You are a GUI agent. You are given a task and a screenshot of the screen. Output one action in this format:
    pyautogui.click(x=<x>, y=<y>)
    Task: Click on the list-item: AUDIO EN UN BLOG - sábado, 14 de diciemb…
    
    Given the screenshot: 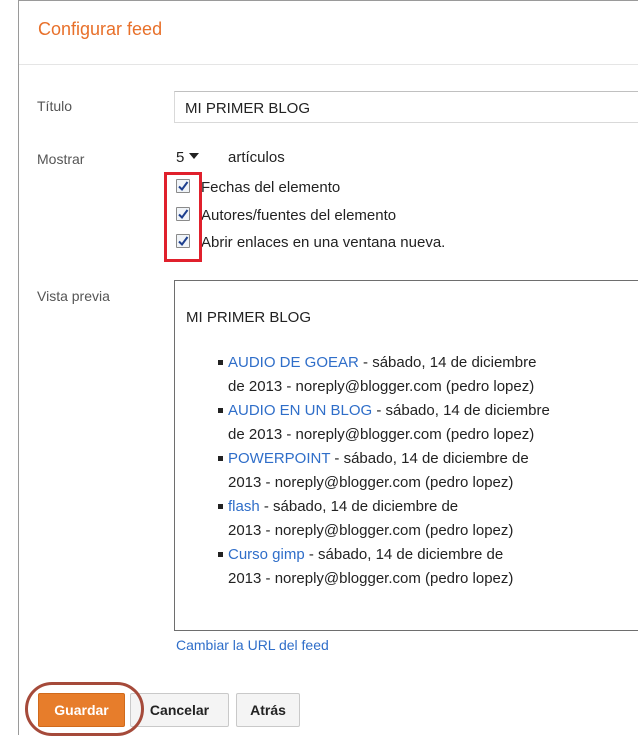 What is the action you would take?
    pyautogui.click(x=428, y=423)
    